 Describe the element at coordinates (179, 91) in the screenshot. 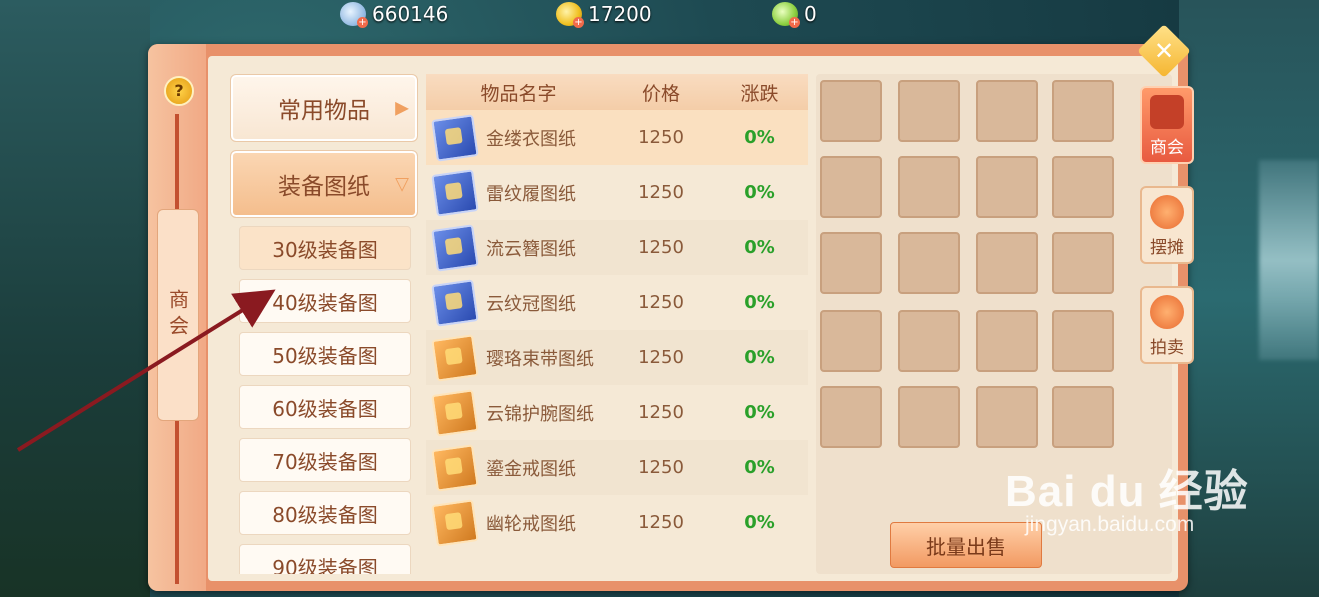

I see `help-button: ?` at that location.